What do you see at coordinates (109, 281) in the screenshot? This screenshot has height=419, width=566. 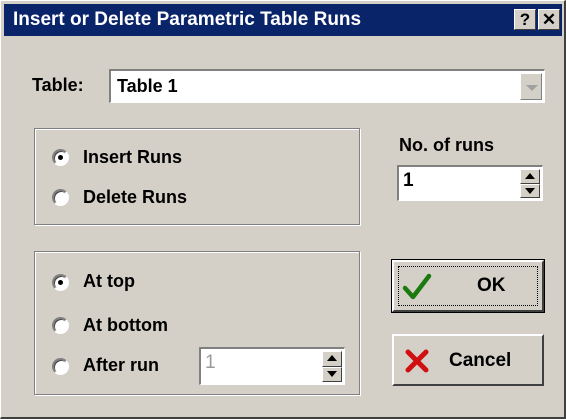 I see `at-top-label: At top` at bounding box center [109, 281].